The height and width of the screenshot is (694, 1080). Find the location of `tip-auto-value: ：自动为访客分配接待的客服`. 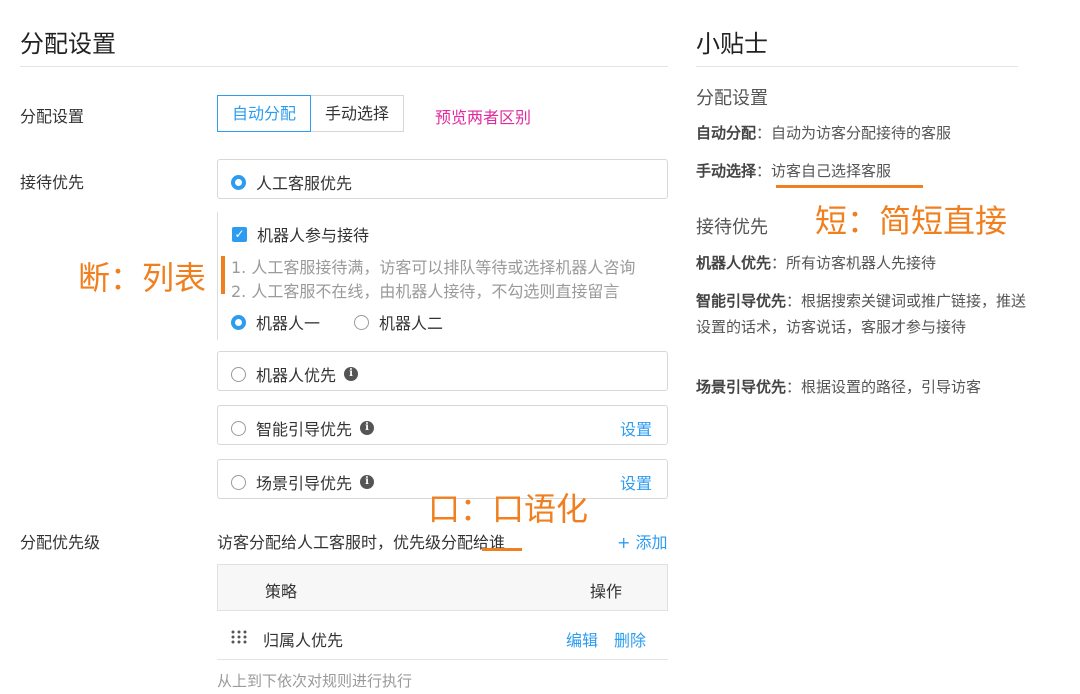

tip-auto-value: ：自动为访客分配接待的客服 is located at coordinates (854, 133).